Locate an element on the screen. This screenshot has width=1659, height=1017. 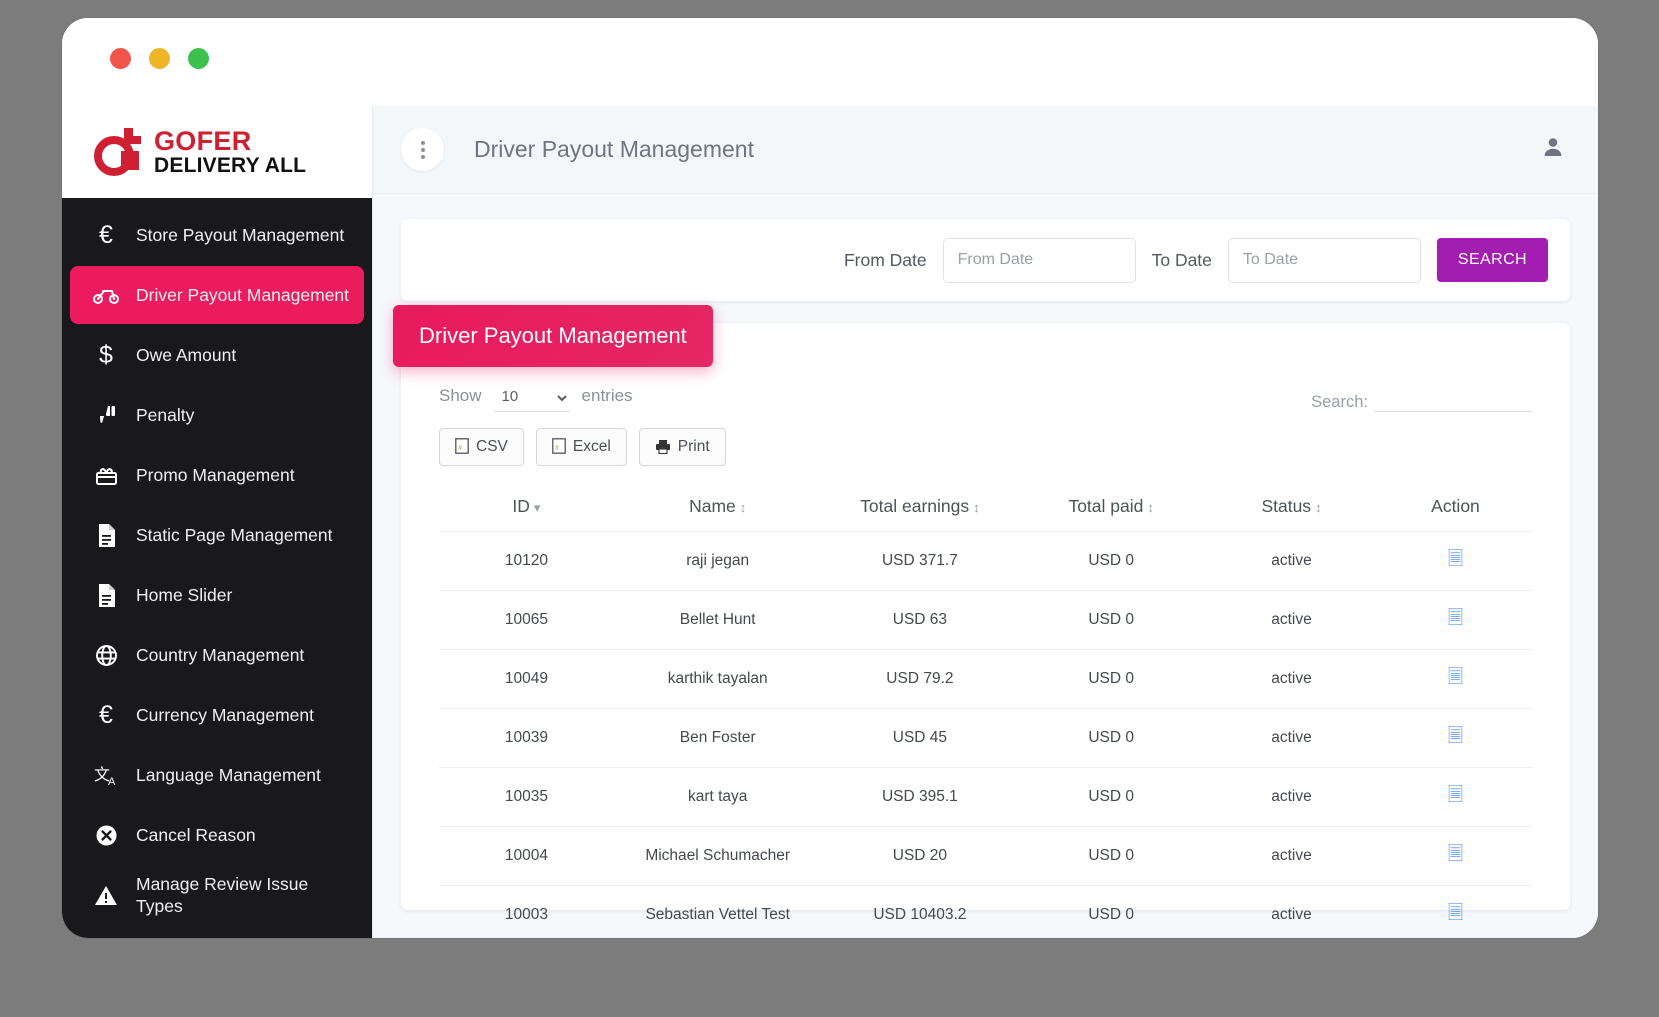
sidebar-item-driver-payout-management: Driver Payout Management is located at coordinates (217, 295).